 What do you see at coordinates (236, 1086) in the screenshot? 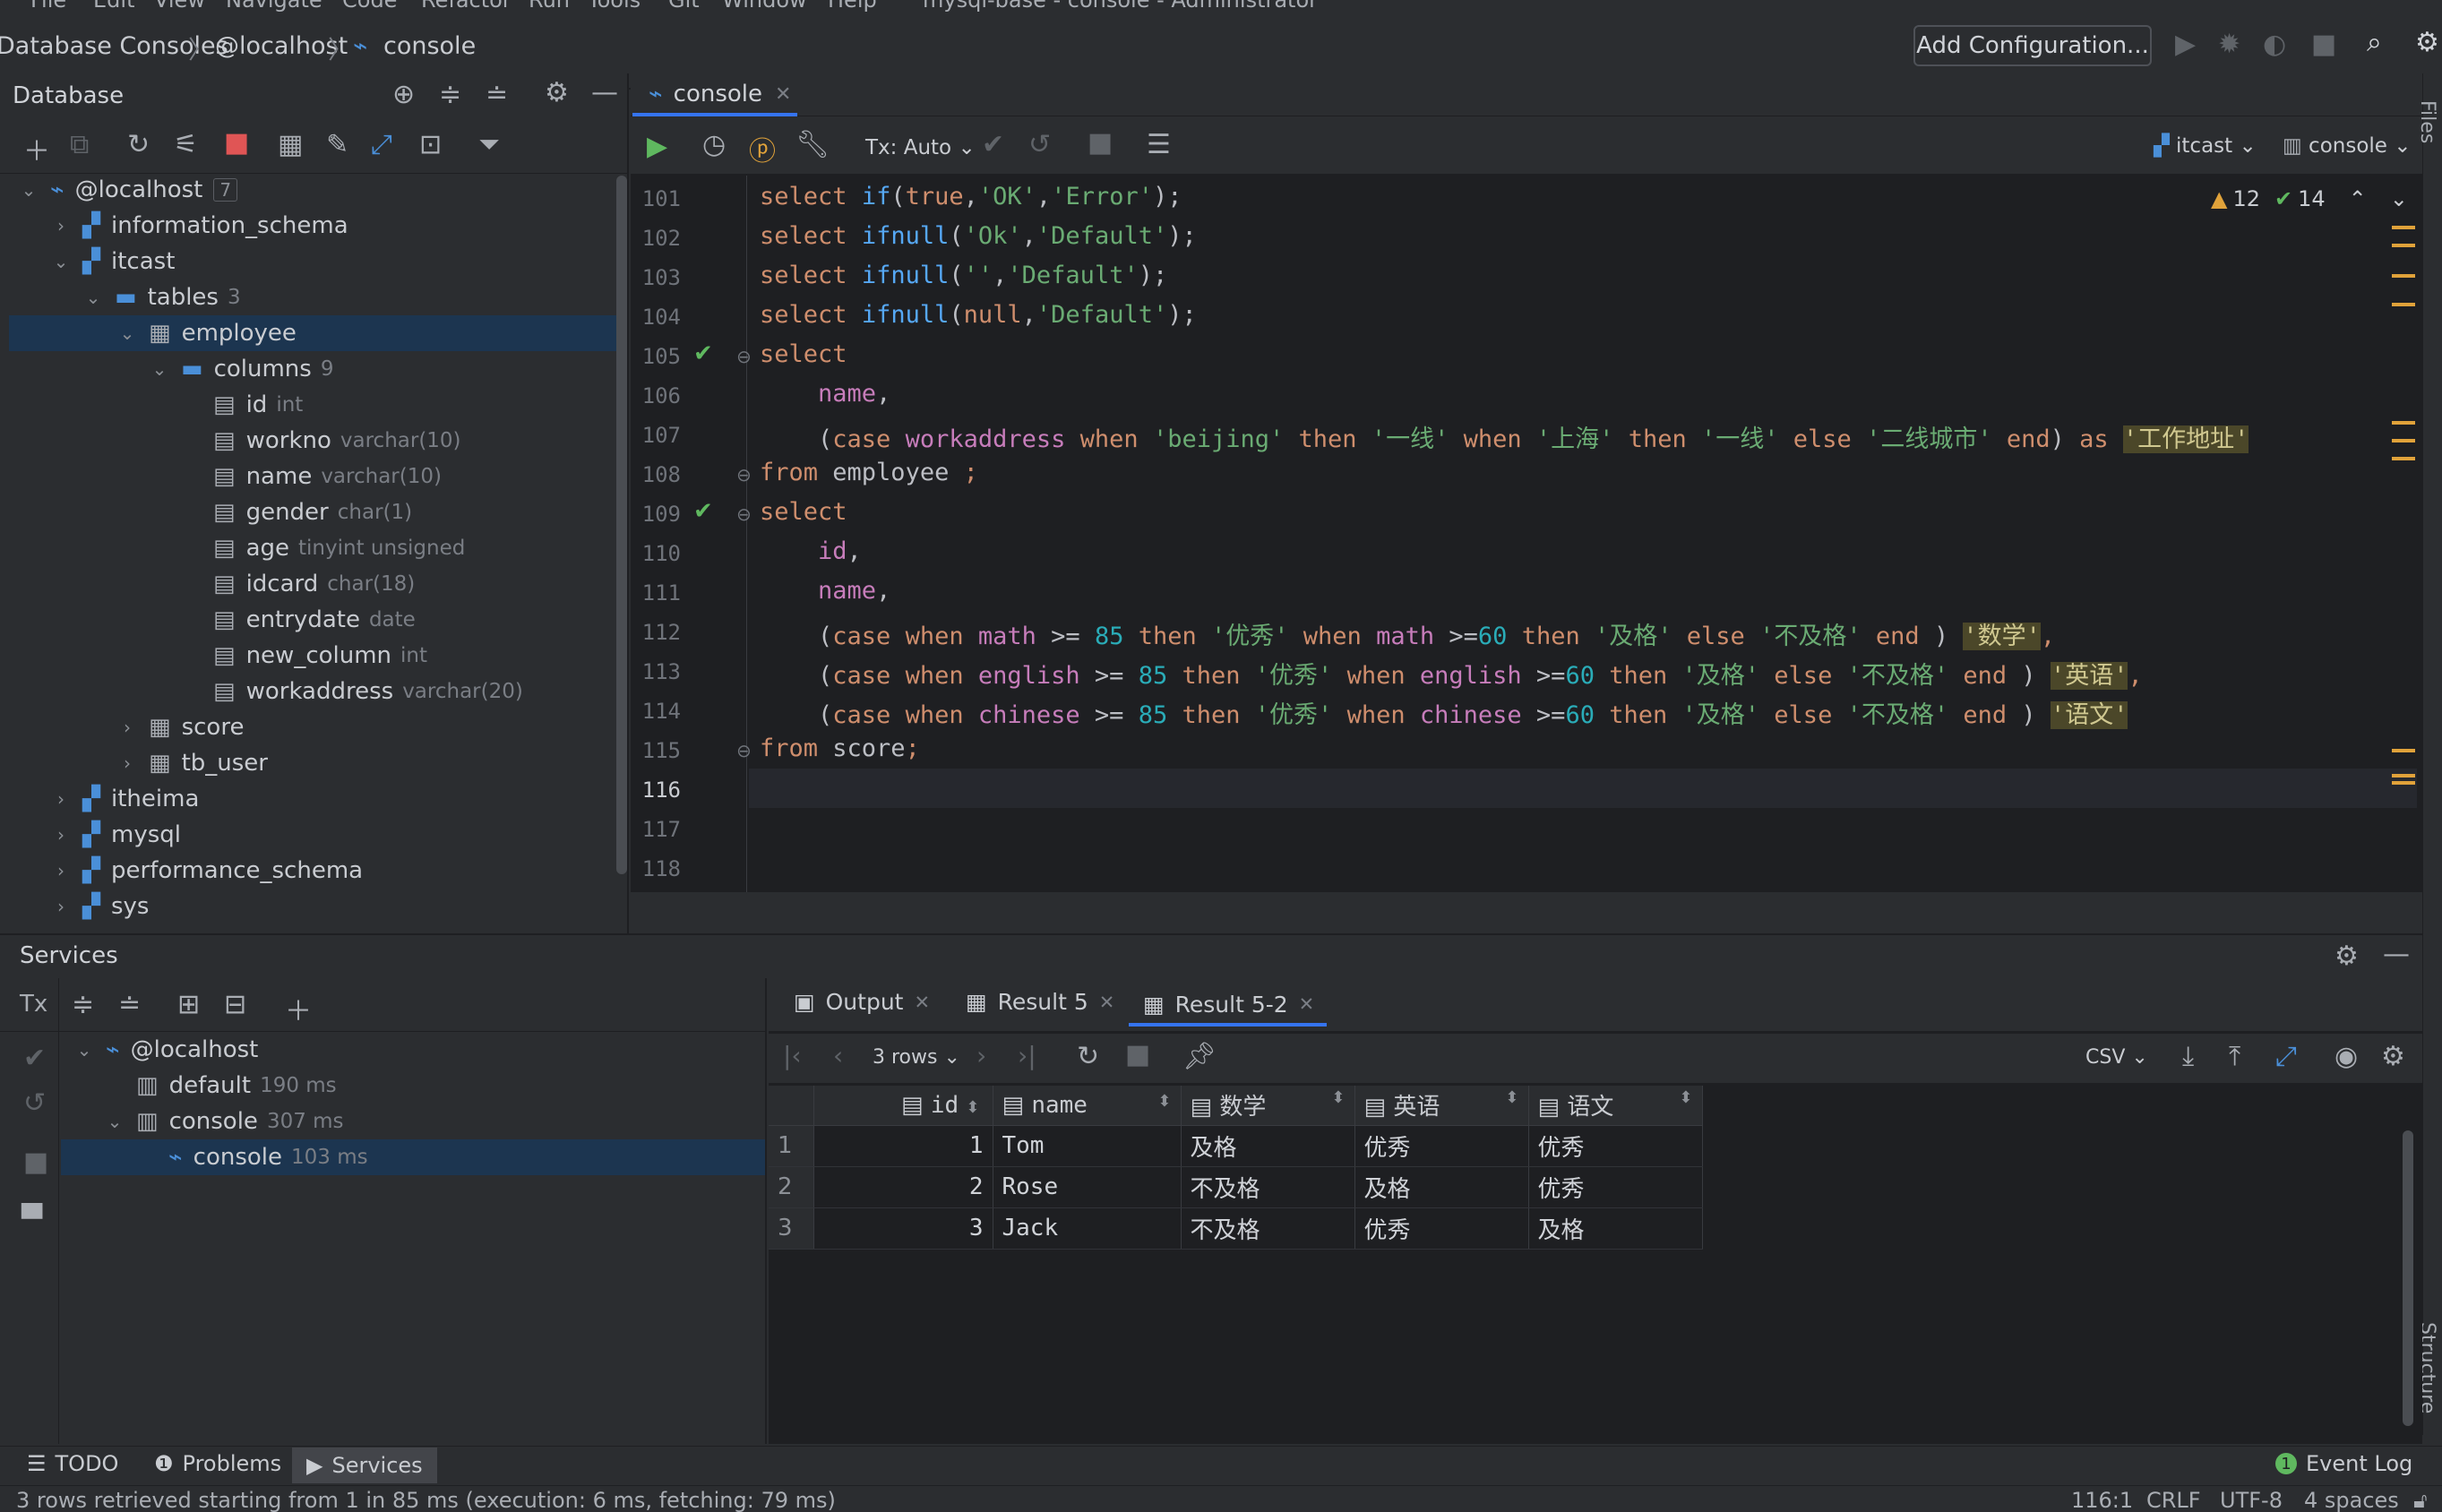
I see `service-node-default: ▥ default 190 ms` at bounding box center [236, 1086].